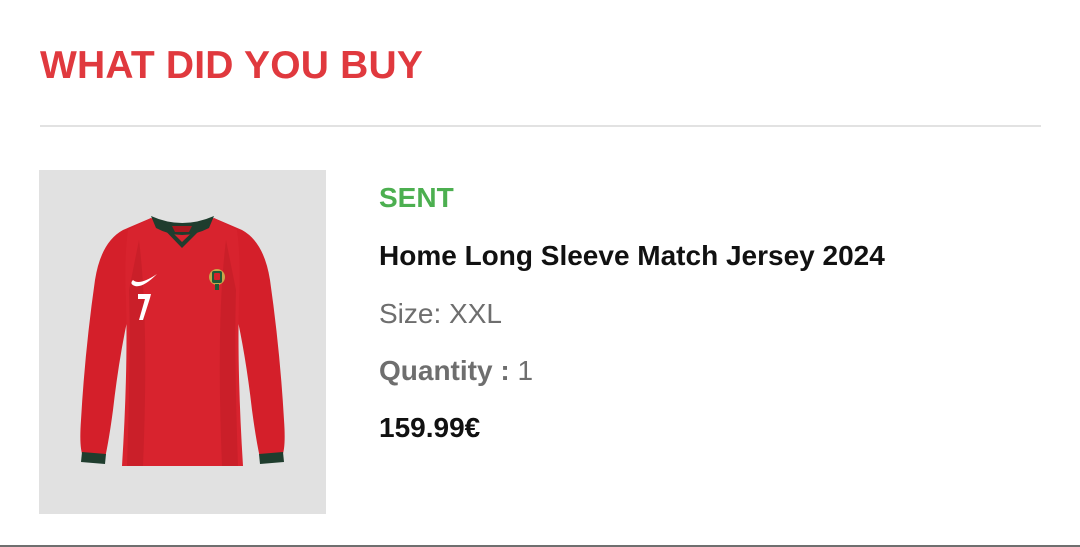 This screenshot has width=1080, height=547. Describe the element at coordinates (525, 370) in the screenshot. I see `quantity-value: 1` at that location.